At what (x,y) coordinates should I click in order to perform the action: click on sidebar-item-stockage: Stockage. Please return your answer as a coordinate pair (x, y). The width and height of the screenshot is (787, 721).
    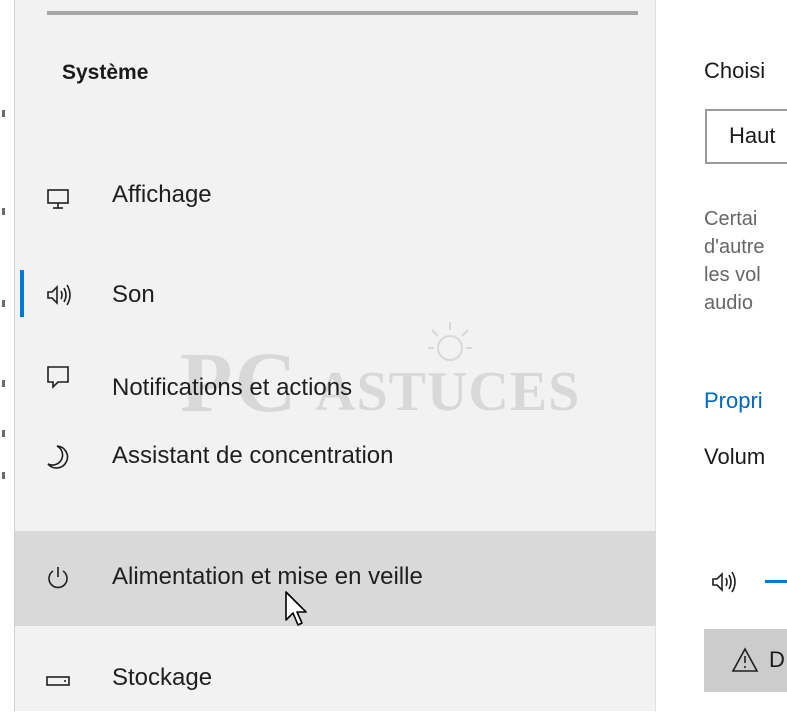
    Looking at the image, I should click on (335, 673).